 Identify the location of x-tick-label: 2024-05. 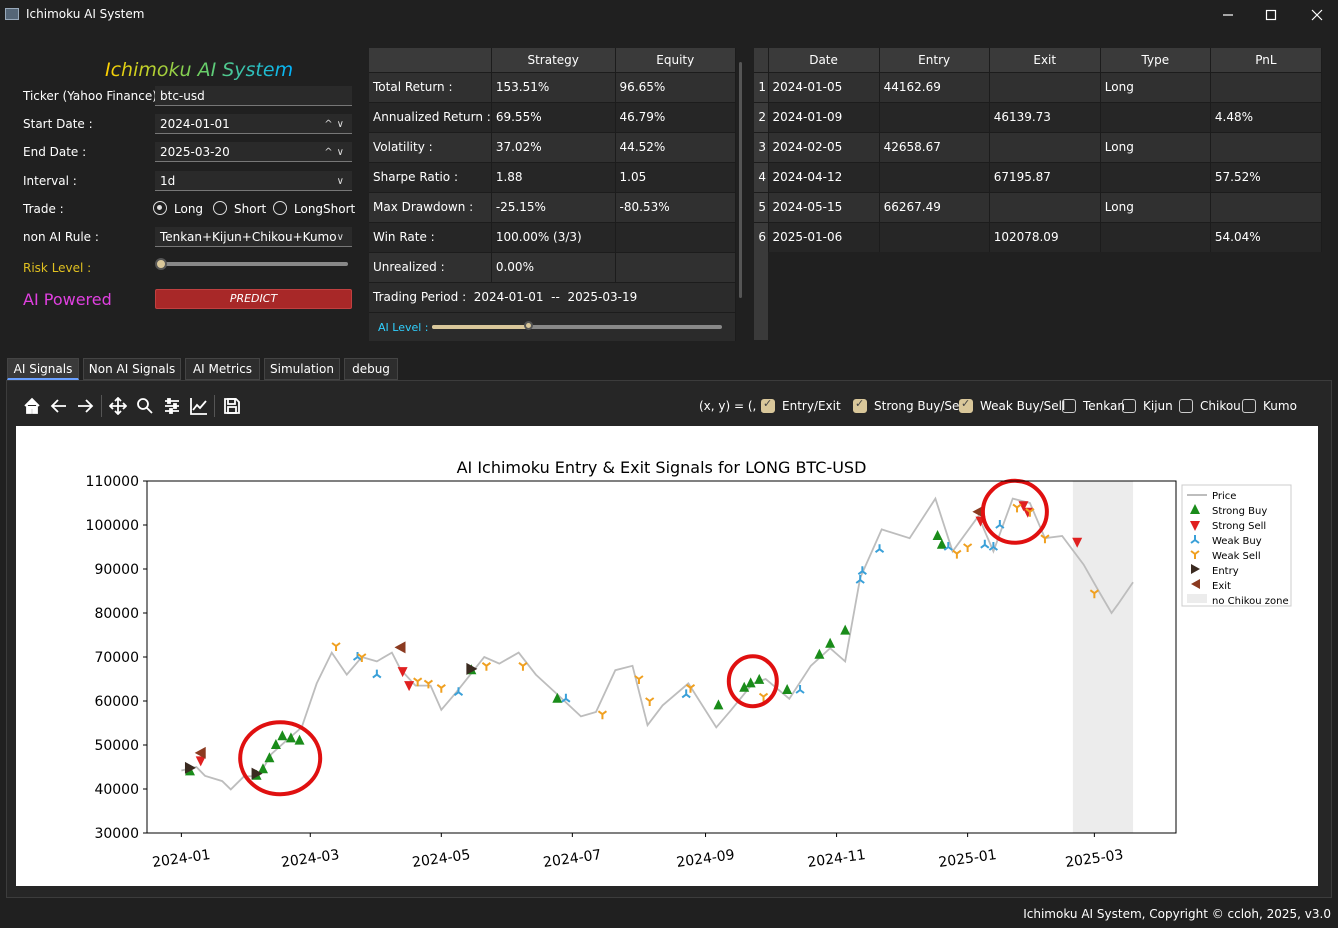
(441, 859).